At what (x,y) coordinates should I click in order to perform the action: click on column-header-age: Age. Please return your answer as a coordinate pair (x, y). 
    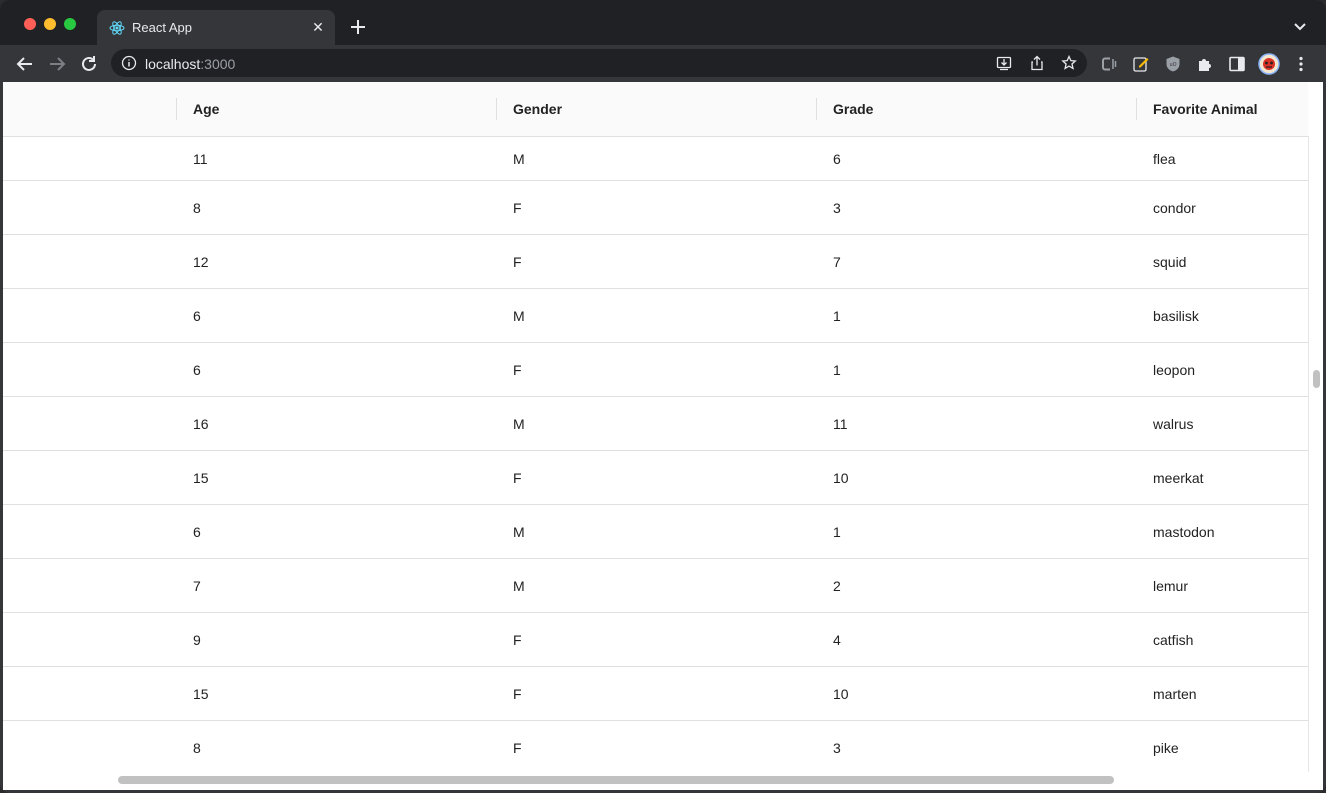
    Looking at the image, I should click on (206, 109).